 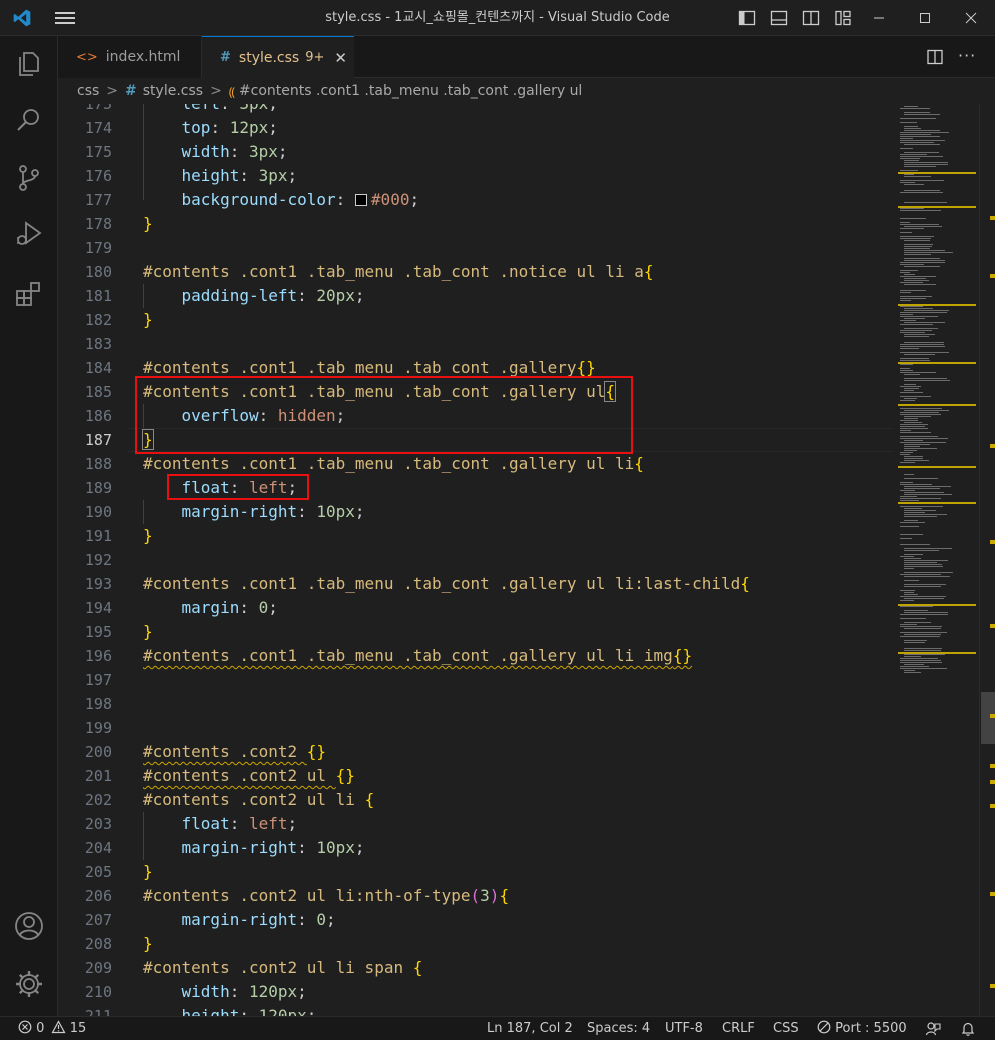 I want to click on line-number: 200, so click(x=98, y=752).